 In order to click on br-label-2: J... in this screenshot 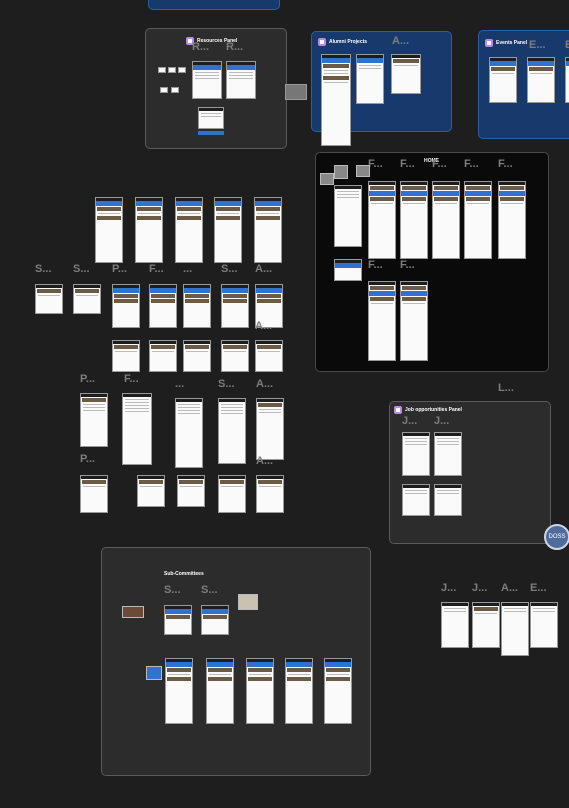, I will do `click(480, 588)`.